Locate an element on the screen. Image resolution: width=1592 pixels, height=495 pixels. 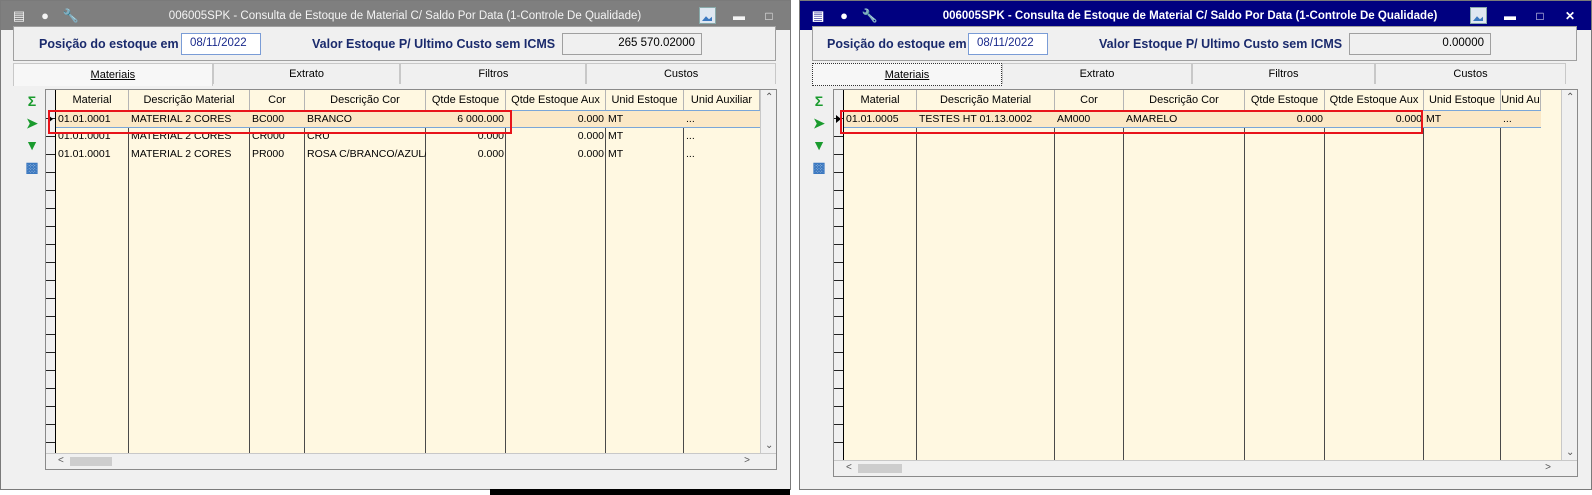
cell-material: 01.01.0001 is located at coordinates (92, 155).